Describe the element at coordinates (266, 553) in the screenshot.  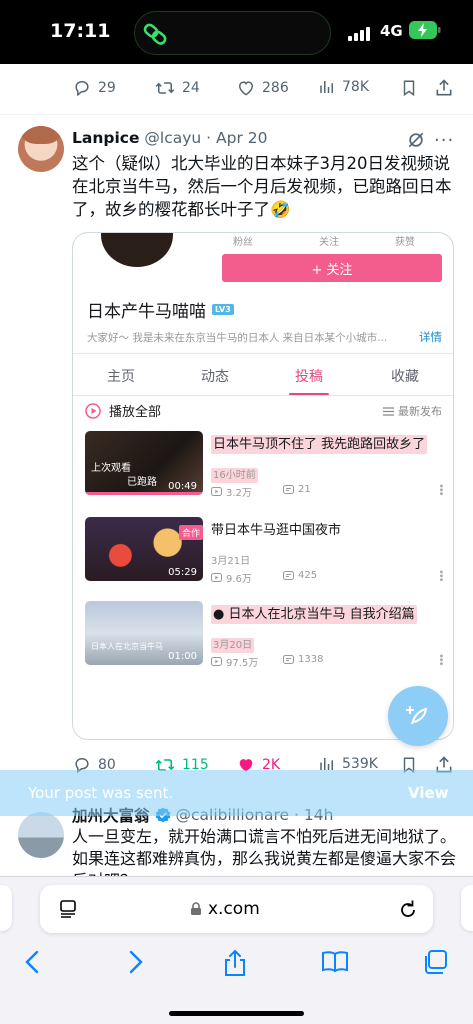
I see `video-item: 合作 05:29 带日本牛马逛中国夜市 3月21日 9.6万 425 •••` at that location.